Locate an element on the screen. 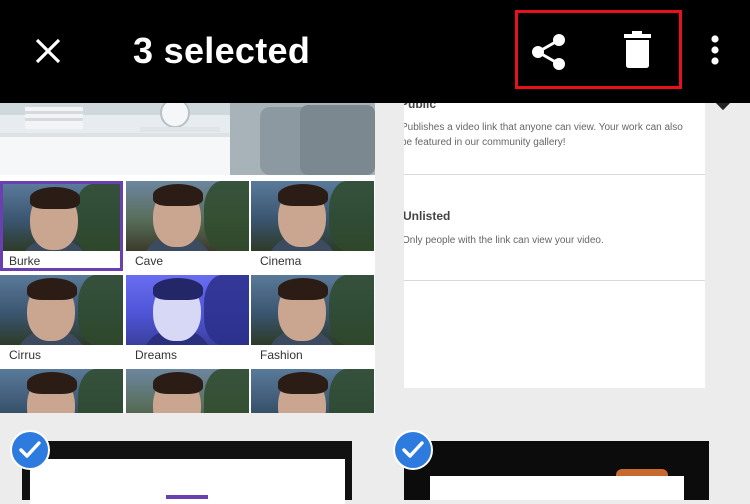 The image size is (750, 504). public-option-title: Public is located at coordinates (420, 107).